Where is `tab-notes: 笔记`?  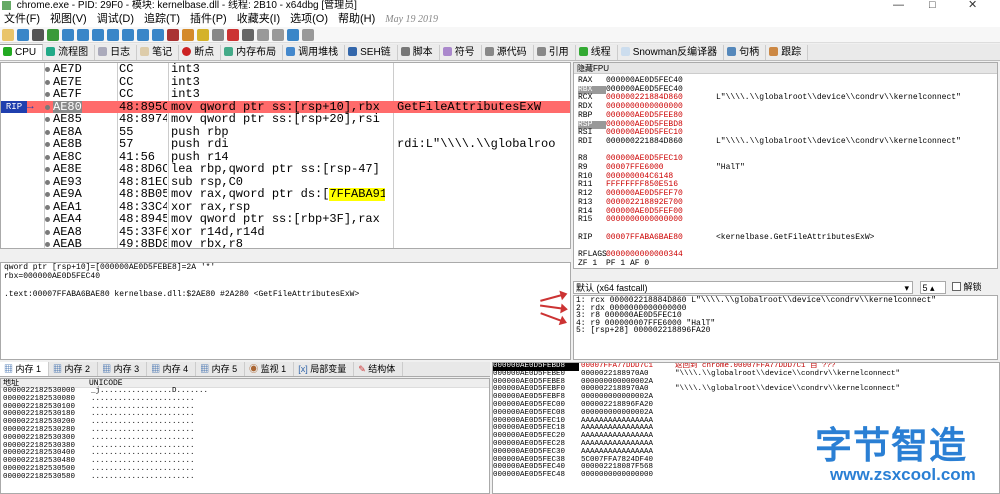
tab-notes: 笔记 is located at coordinates (158, 52).